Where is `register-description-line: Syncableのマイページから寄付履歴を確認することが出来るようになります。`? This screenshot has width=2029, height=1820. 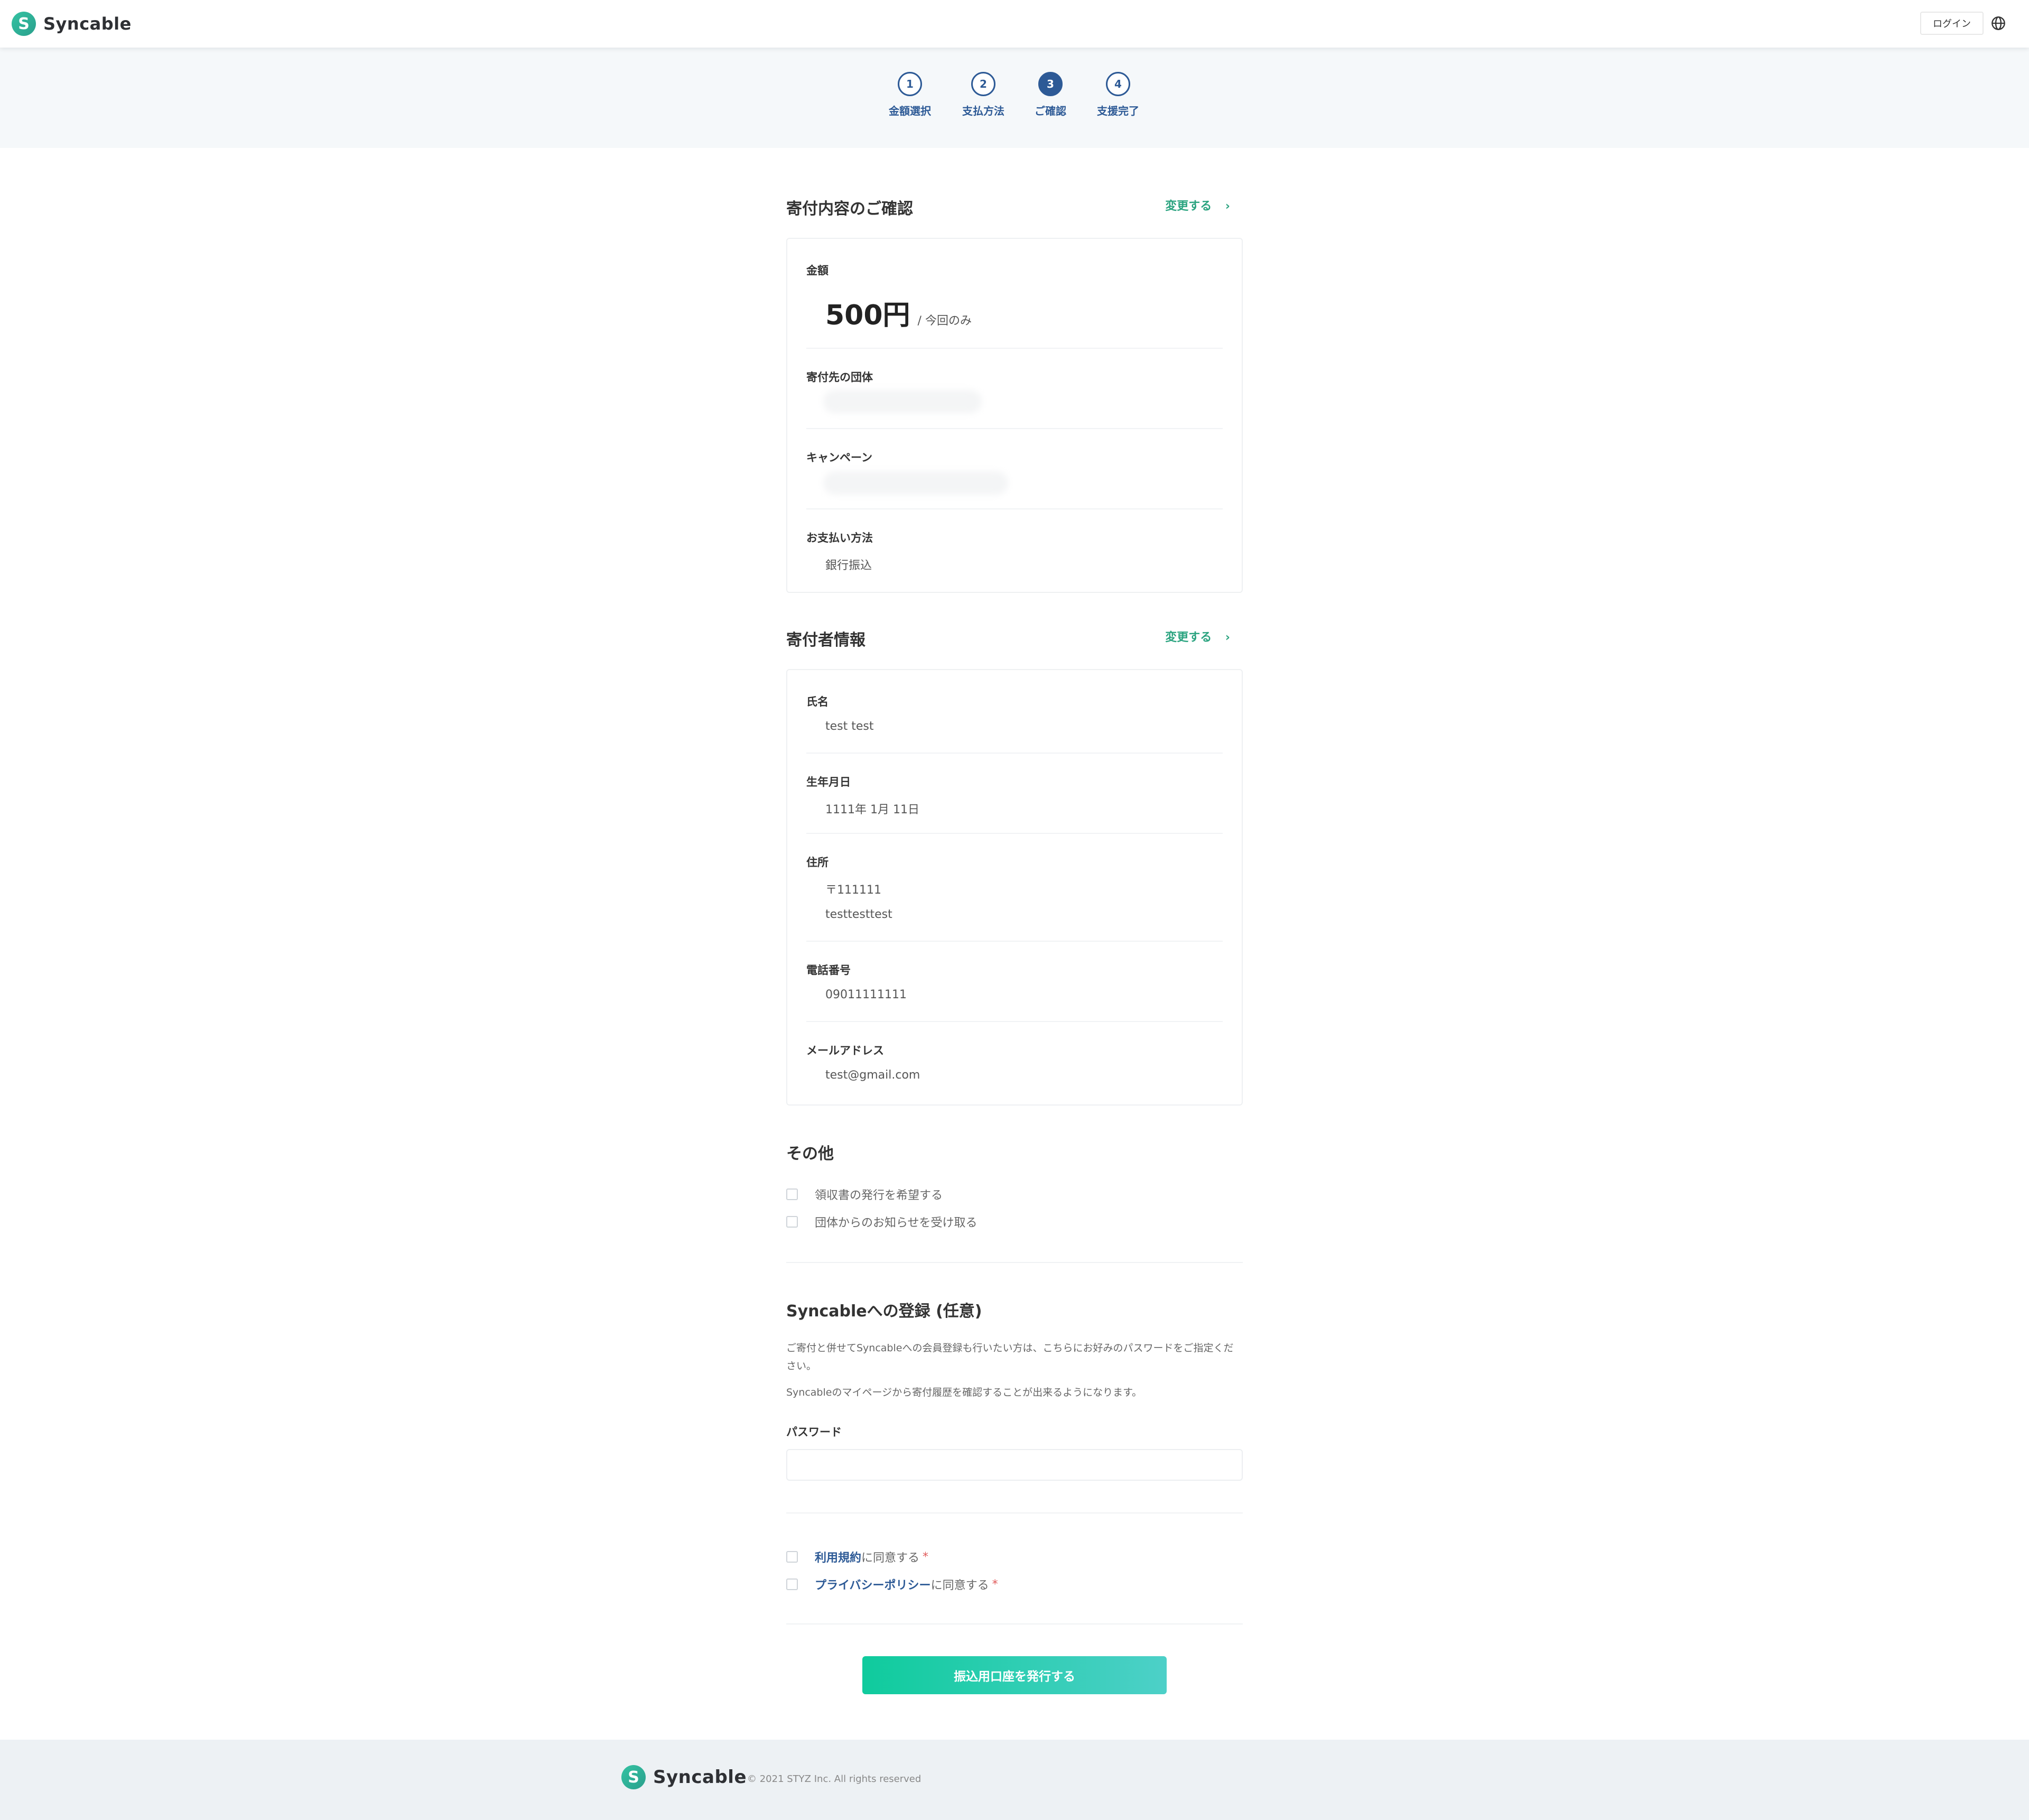 register-description-line: Syncableのマイページから寄付履歴を確認することが出来るようになります。 is located at coordinates (964, 1392).